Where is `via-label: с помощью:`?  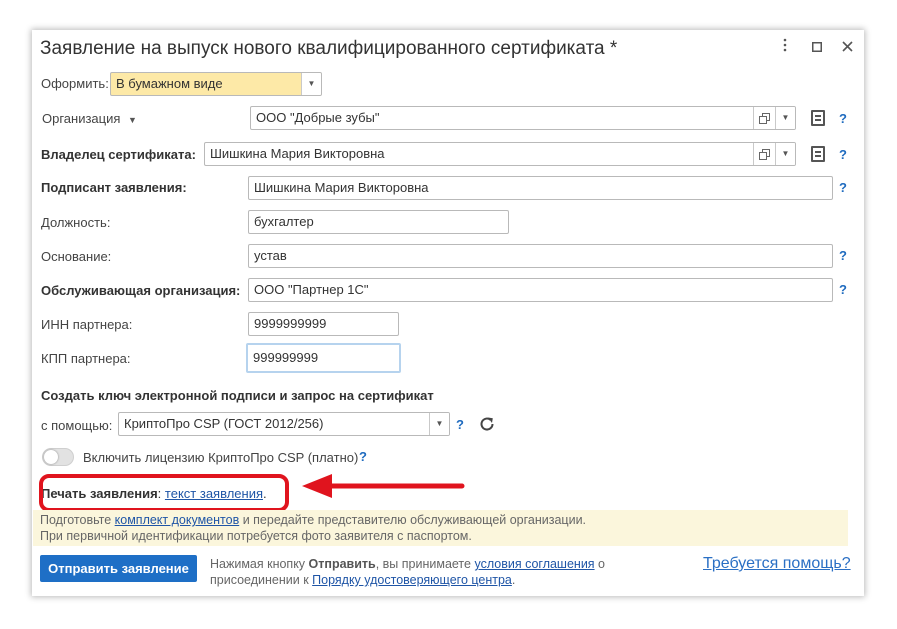
via-label: с помощью: is located at coordinates (77, 425).